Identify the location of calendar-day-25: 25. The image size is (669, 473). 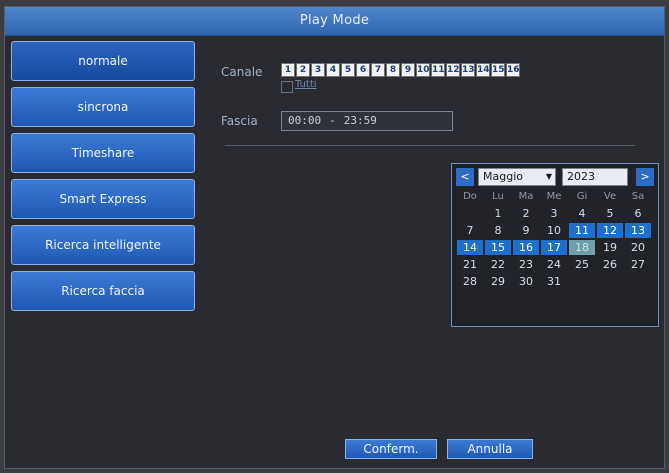
(582, 264).